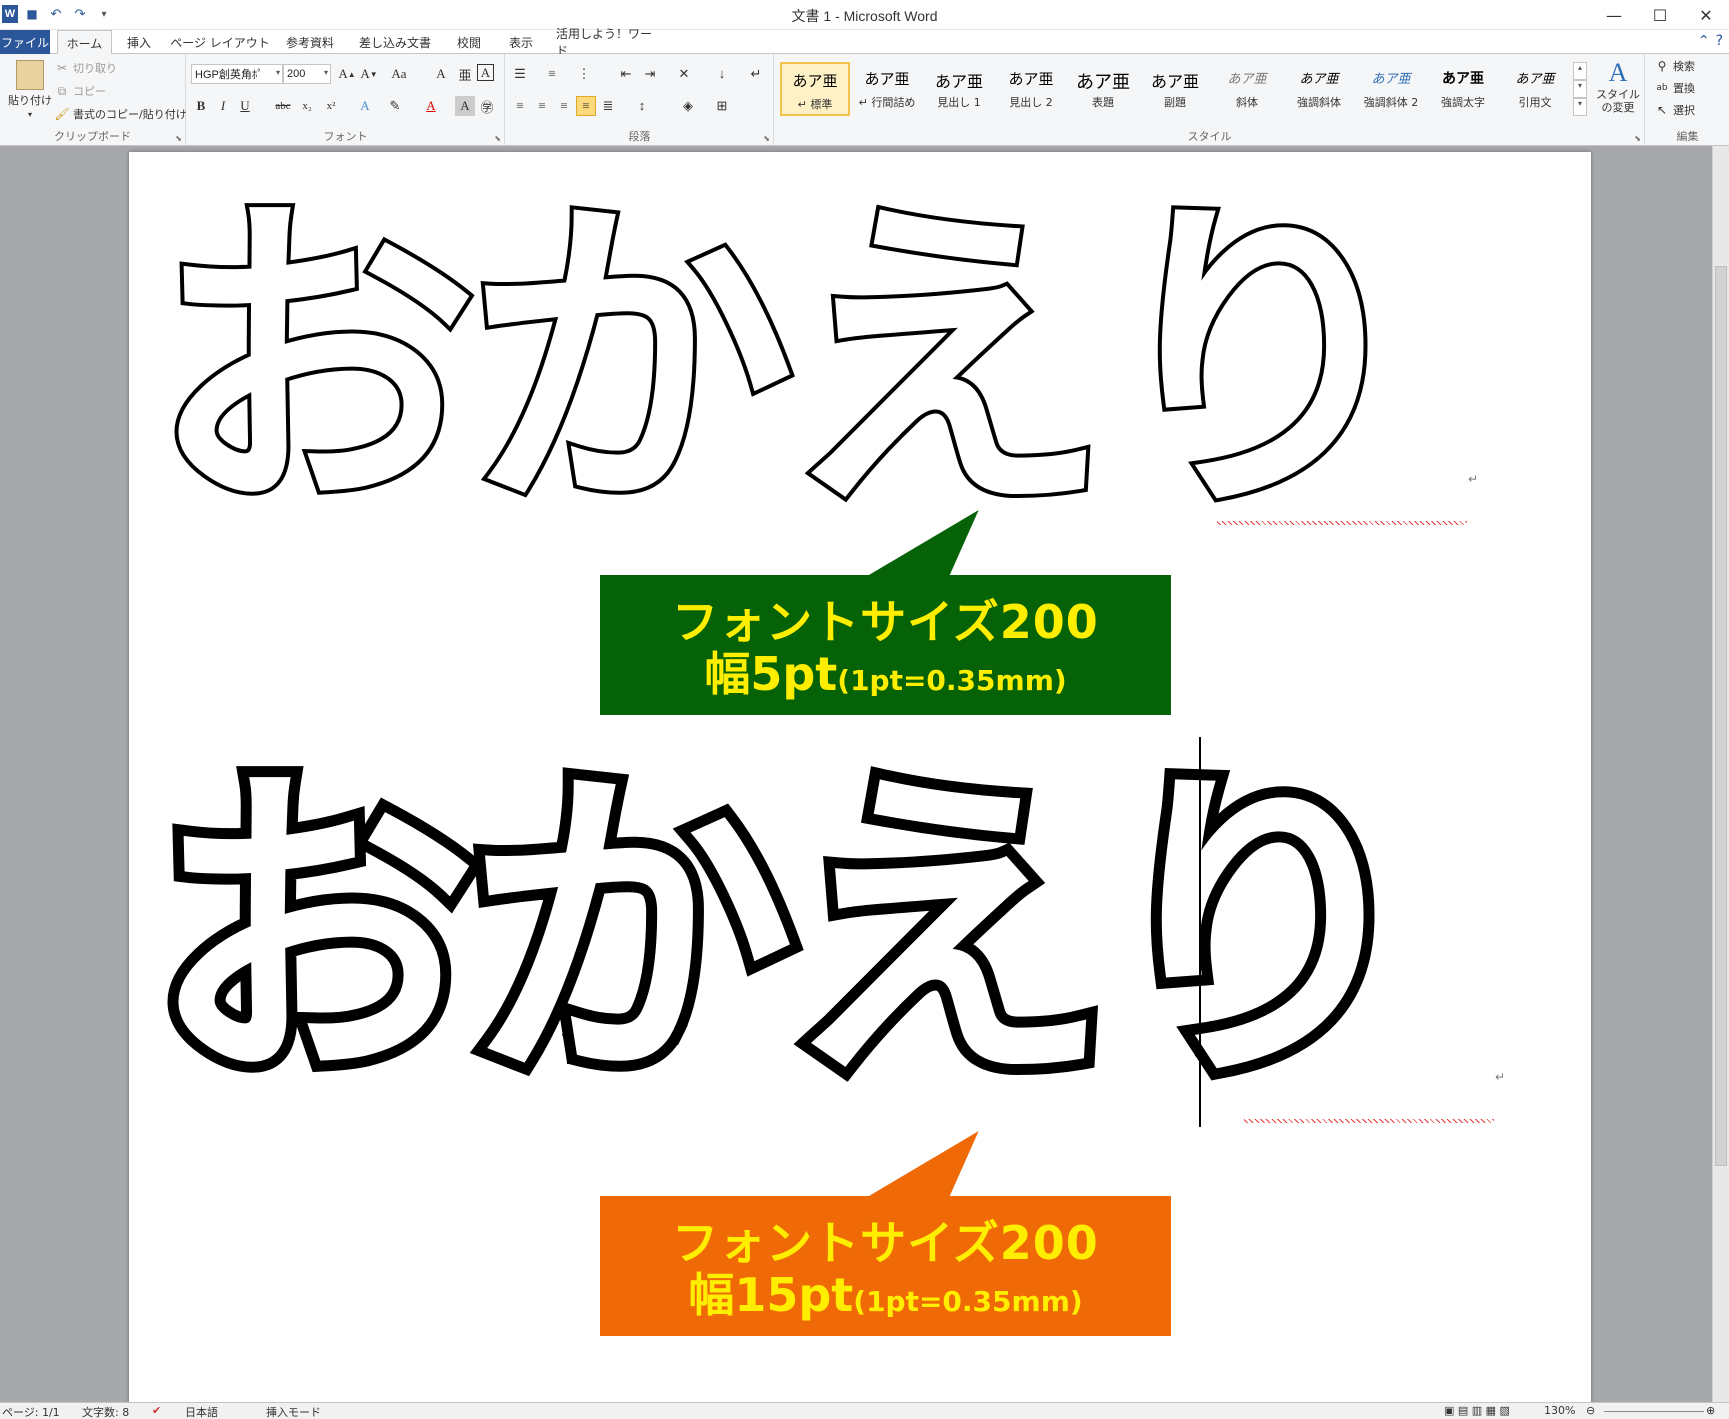  I want to click on style-item: あア亜 斜体, so click(1247, 89).